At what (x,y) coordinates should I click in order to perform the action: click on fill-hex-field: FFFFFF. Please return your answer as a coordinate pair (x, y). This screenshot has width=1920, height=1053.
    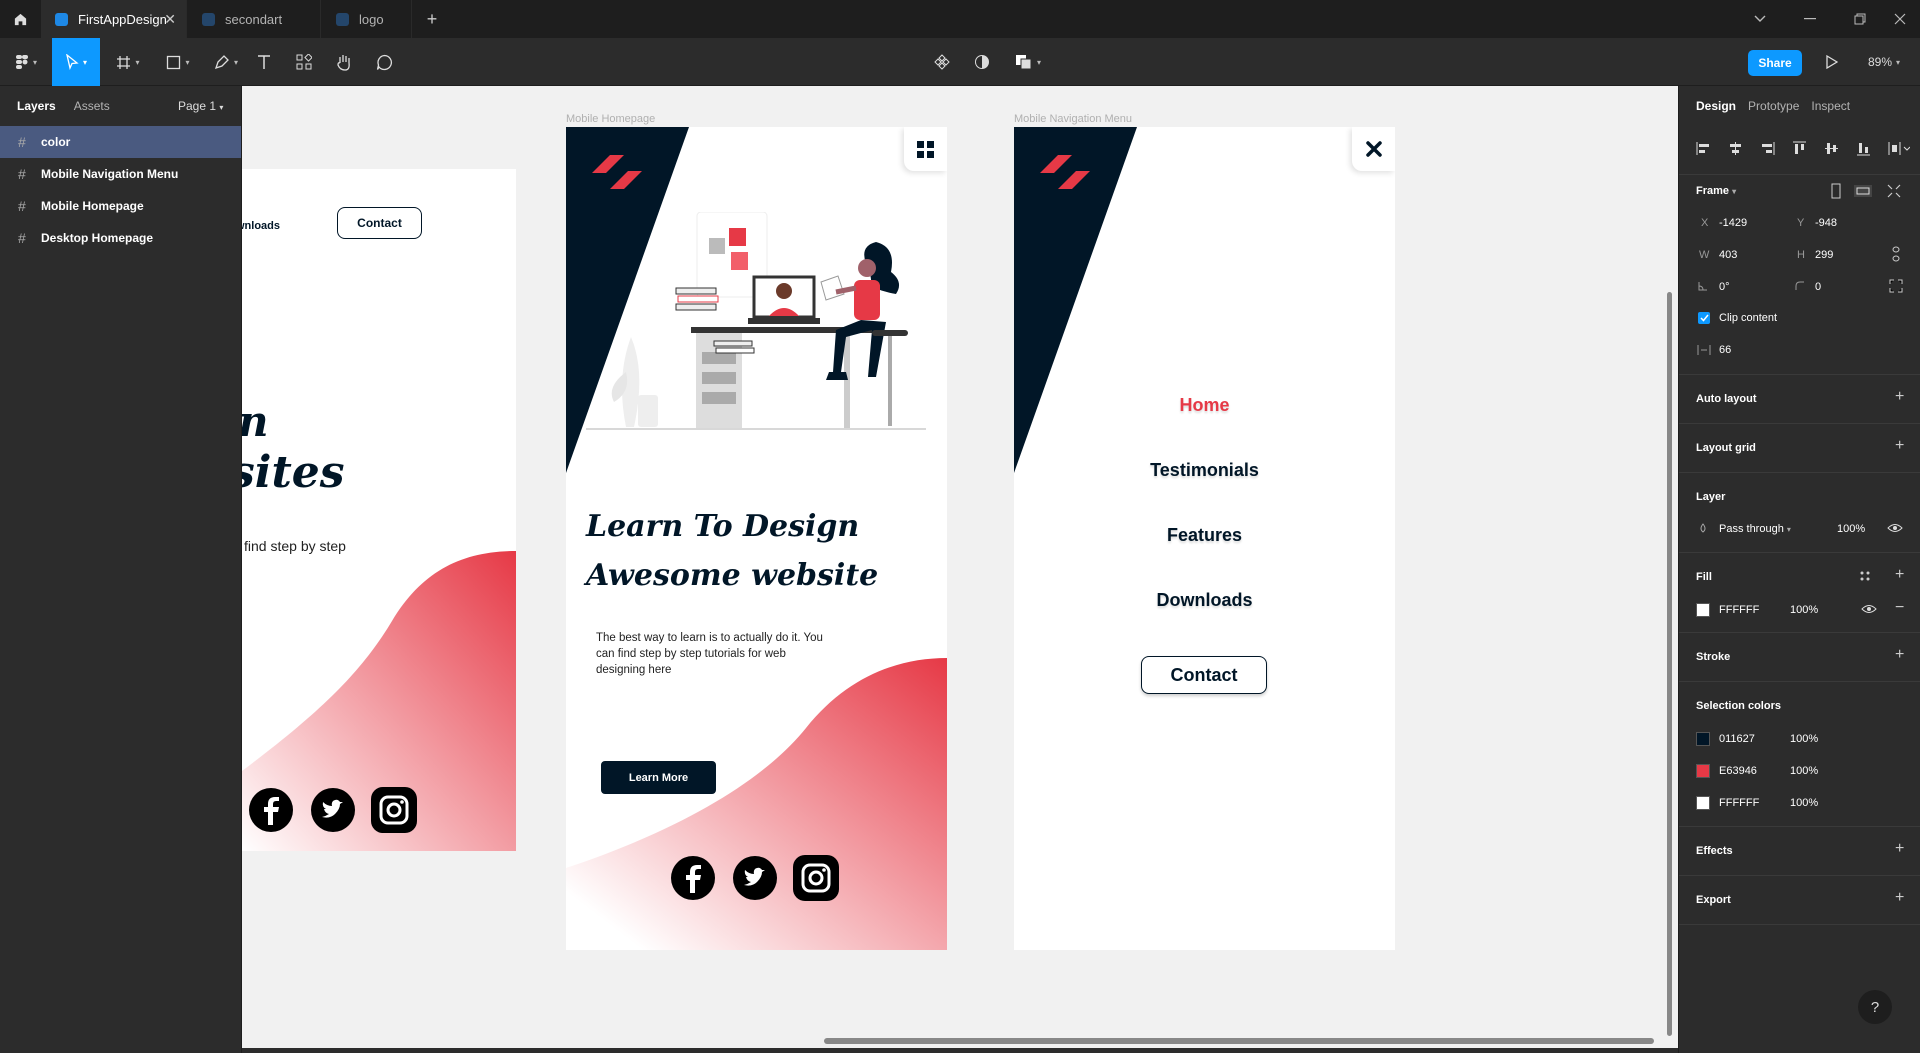
    Looking at the image, I should click on (1739, 610).